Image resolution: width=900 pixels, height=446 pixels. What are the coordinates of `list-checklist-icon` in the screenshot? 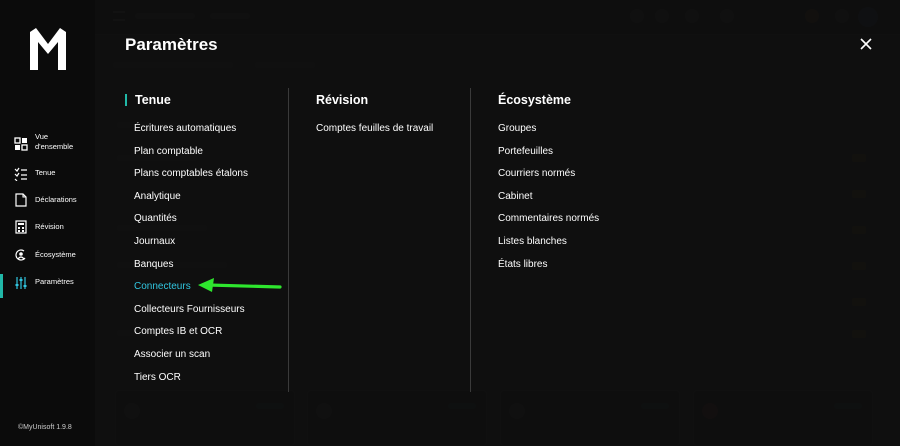 It's located at (20, 174).